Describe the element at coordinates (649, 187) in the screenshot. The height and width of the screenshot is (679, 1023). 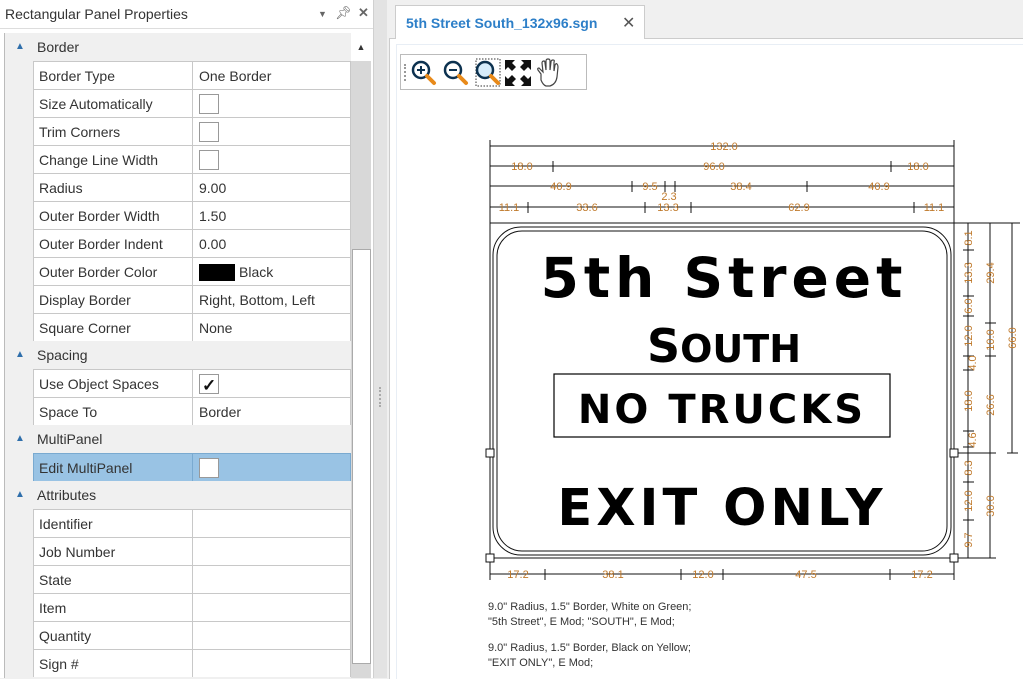
I see `dimension-label: 9.5` at that location.